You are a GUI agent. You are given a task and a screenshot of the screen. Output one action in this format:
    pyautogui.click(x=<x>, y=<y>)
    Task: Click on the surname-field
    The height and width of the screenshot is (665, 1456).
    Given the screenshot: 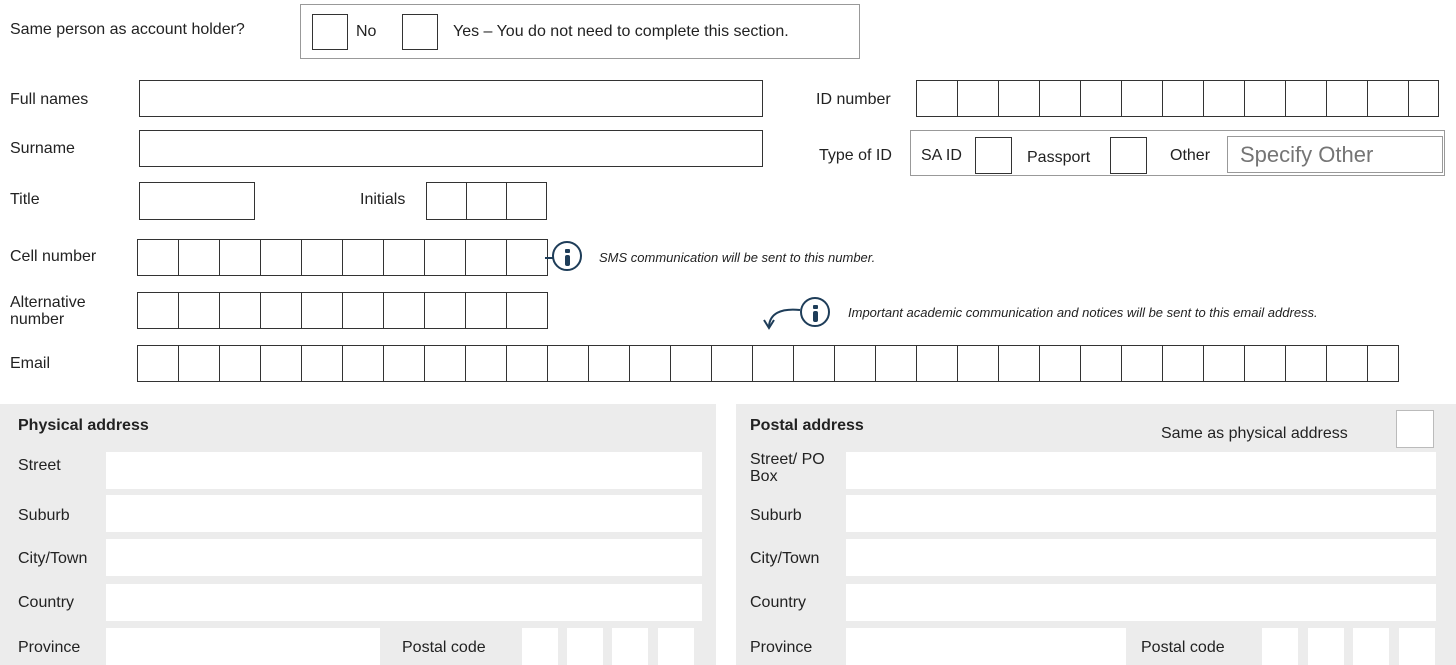 What is the action you would take?
    pyautogui.click(x=451, y=148)
    